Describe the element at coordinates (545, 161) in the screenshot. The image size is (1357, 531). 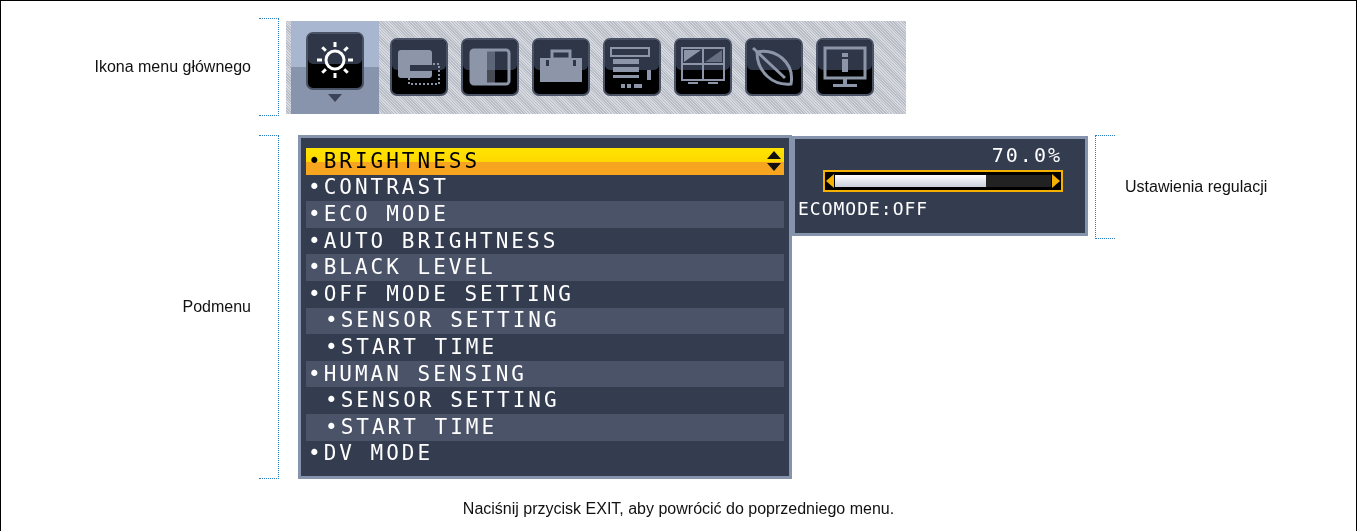
I see `submenu-item: •BRIGHTNESS` at that location.